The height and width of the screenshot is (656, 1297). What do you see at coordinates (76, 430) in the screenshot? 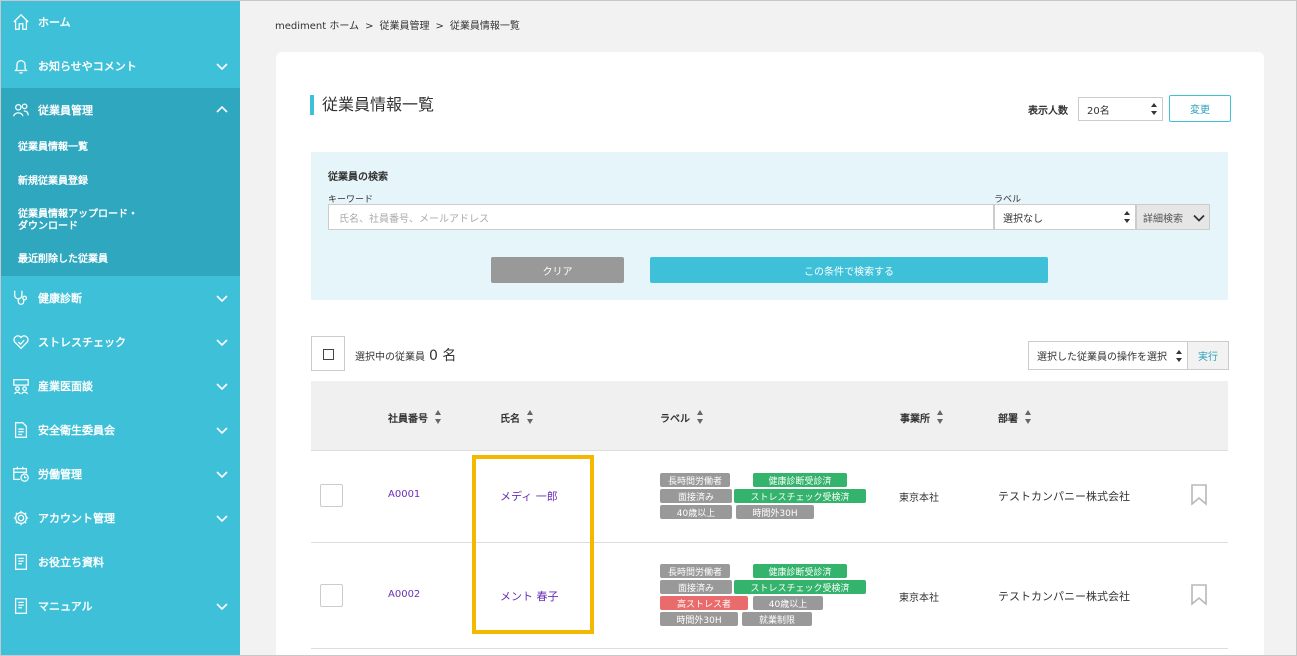
I see `sidebar-item-label: 安全衛生委員会` at bounding box center [76, 430].